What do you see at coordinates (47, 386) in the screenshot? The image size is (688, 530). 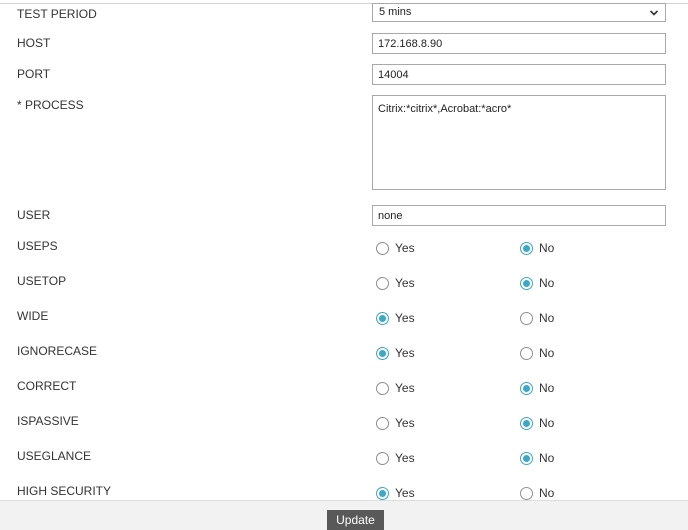 I see `correct-label: CORRECT` at bounding box center [47, 386].